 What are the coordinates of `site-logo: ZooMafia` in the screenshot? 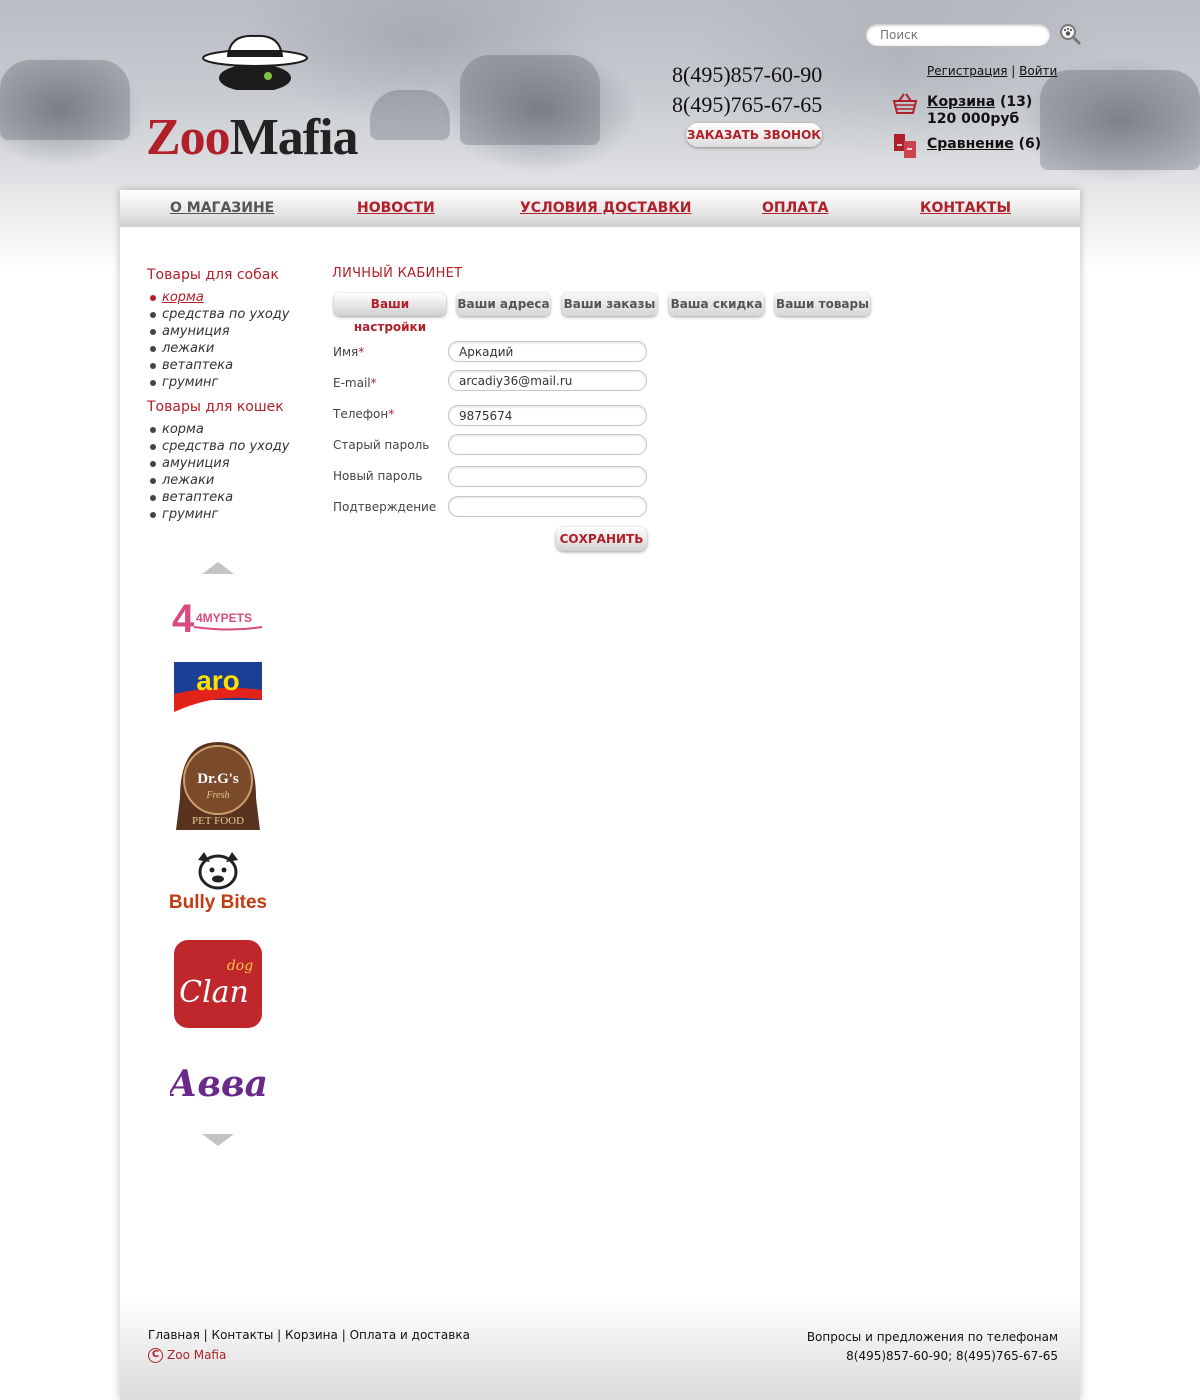 It's located at (255, 98).